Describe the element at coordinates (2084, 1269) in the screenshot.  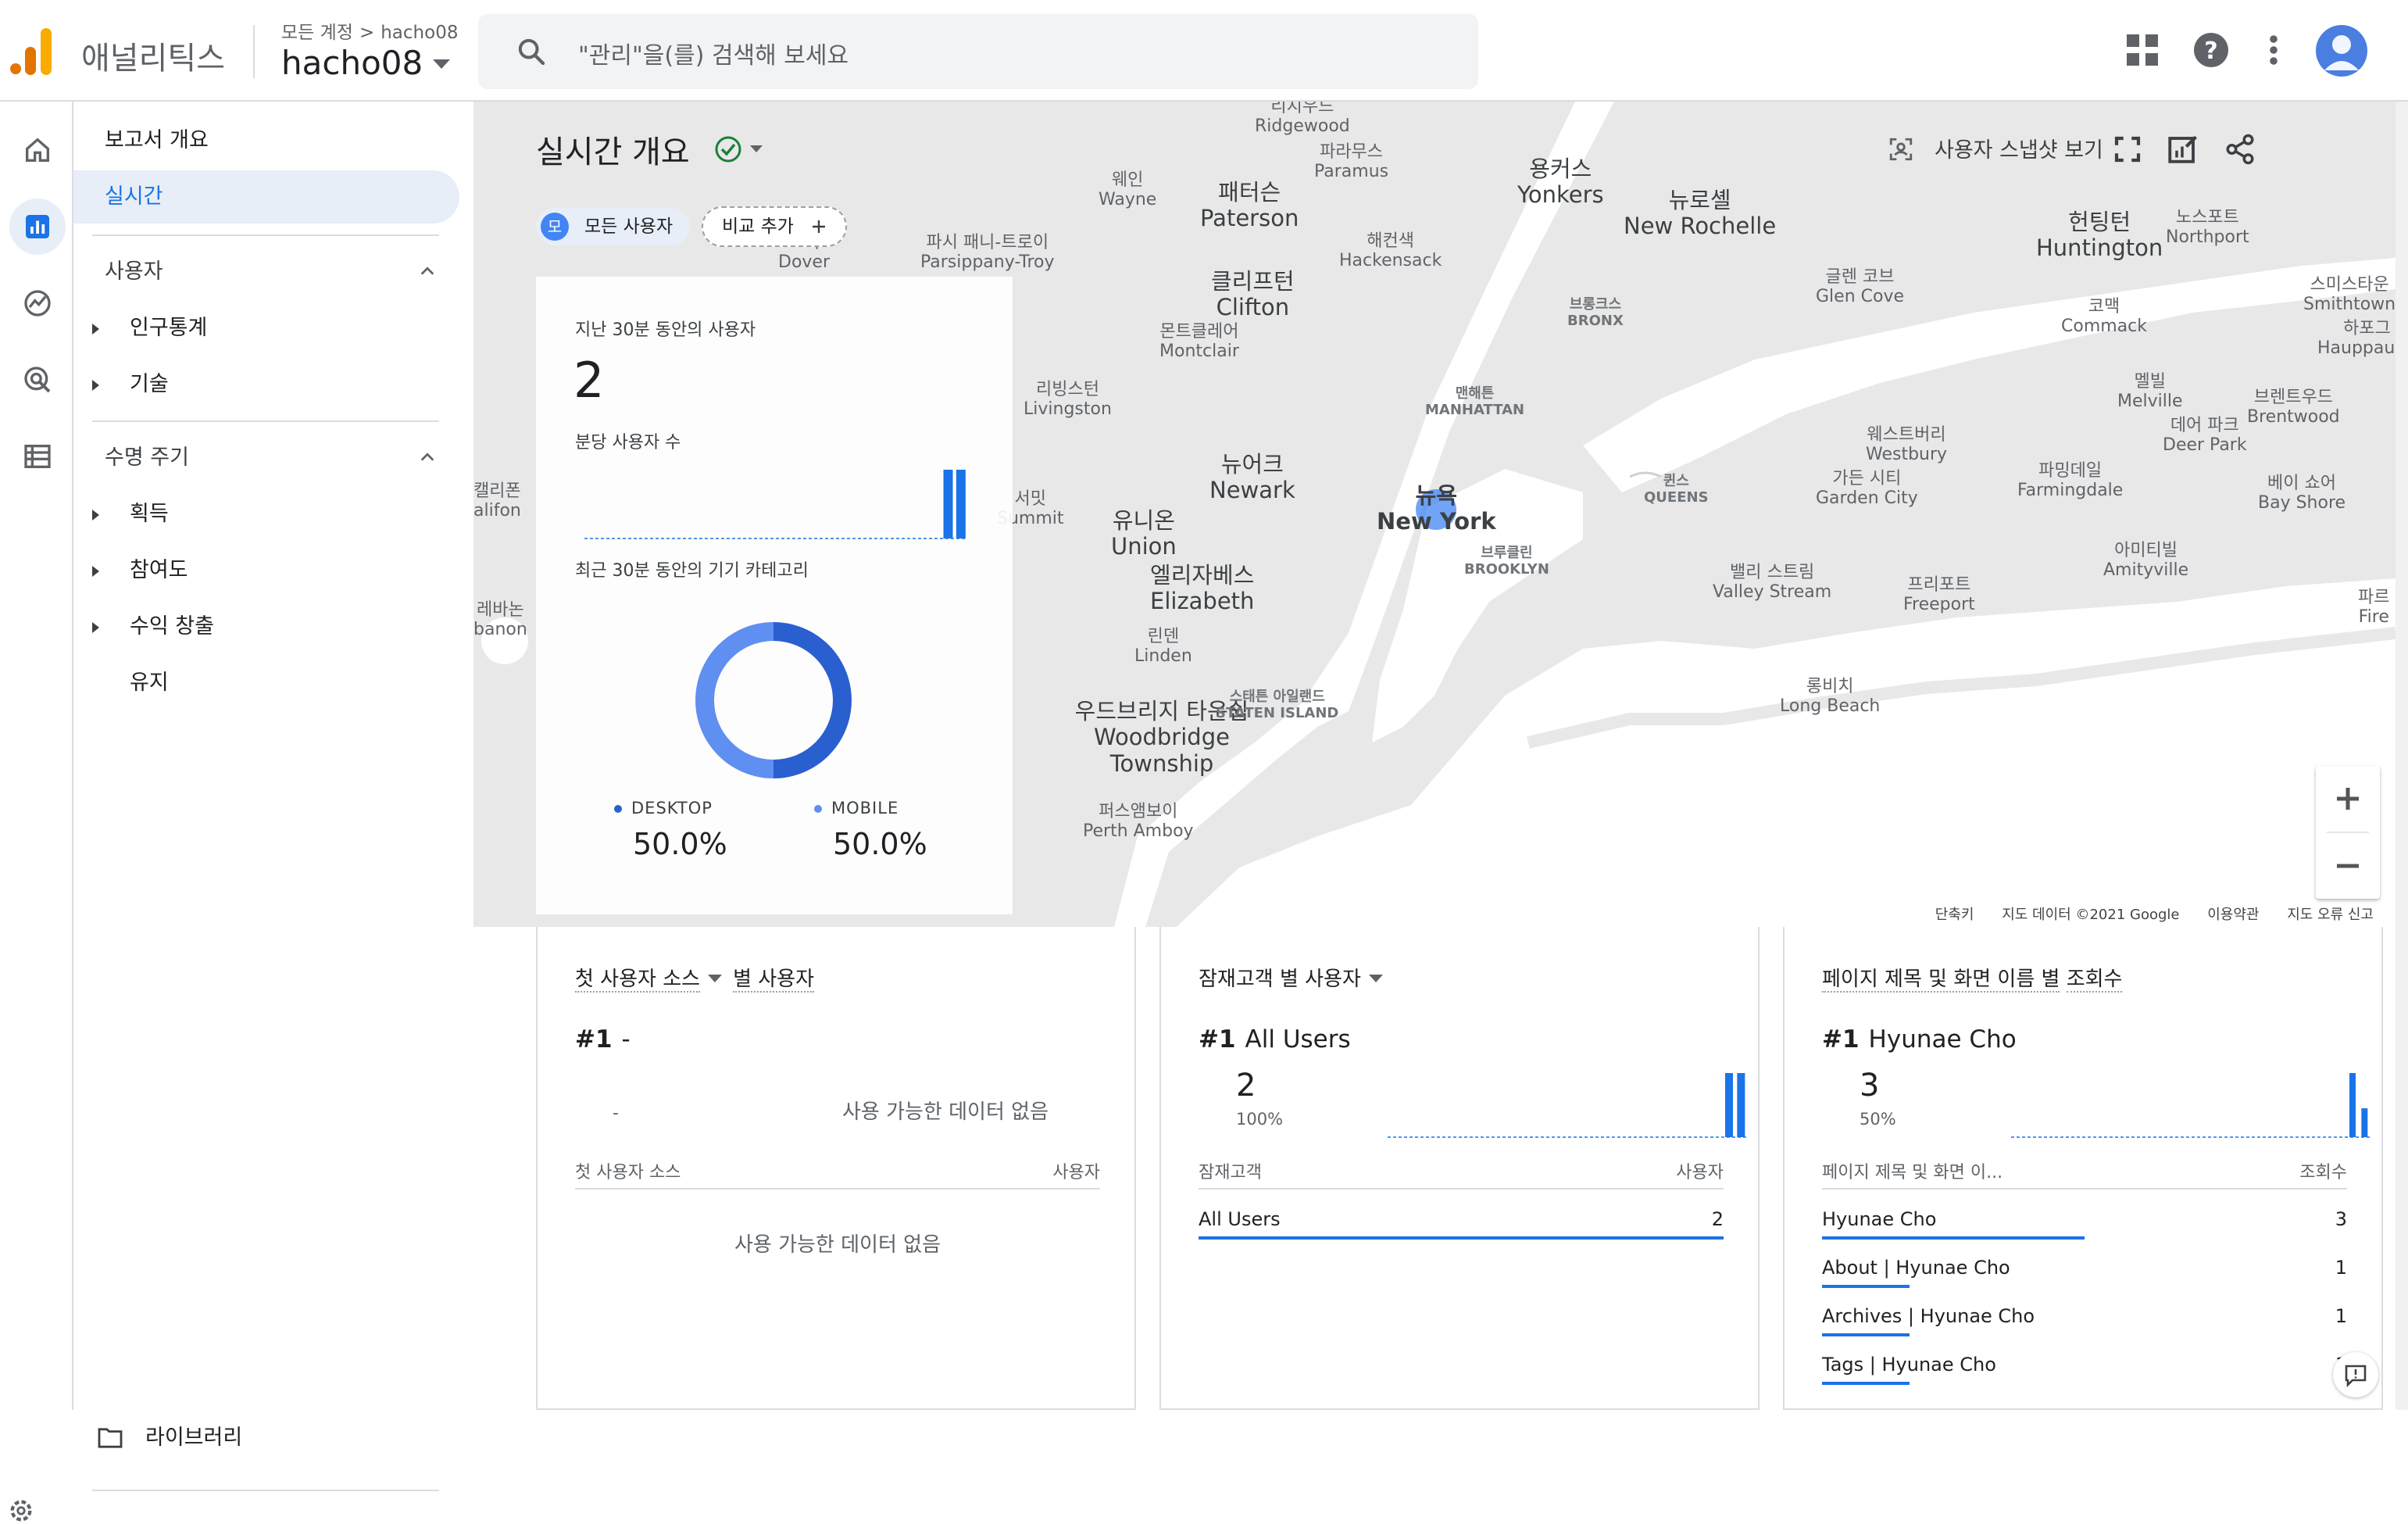
I see `table-row: About | Hyunae Cho 1` at that location.